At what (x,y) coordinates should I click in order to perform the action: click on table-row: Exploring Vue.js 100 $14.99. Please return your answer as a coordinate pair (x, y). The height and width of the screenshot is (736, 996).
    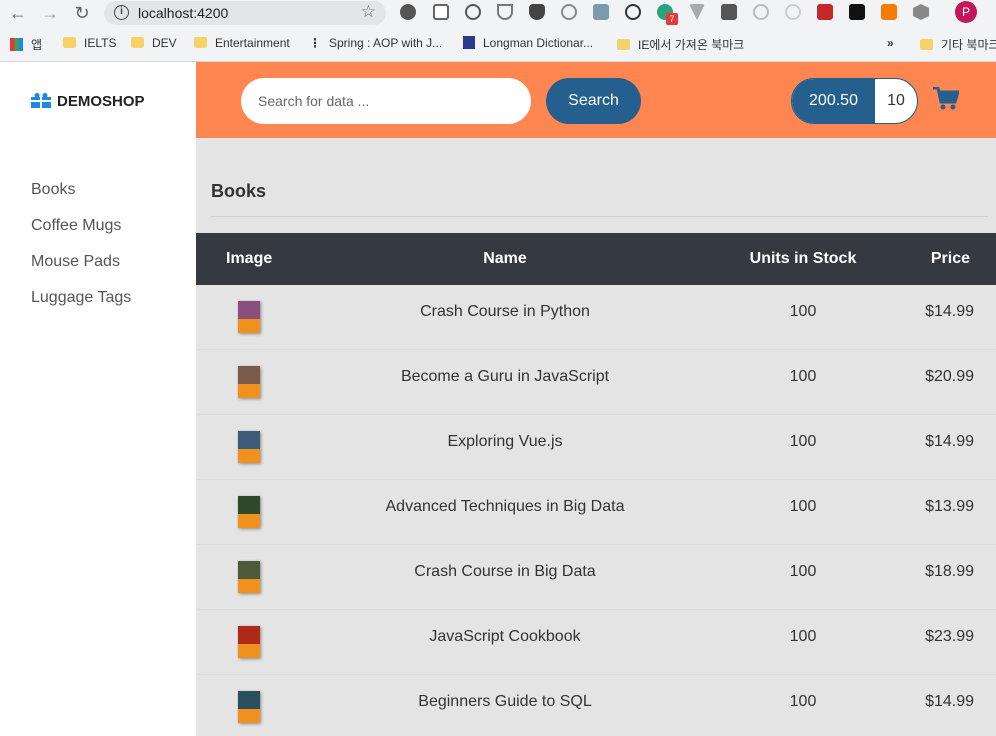
    Looking at the image, I should click on (596, 447).